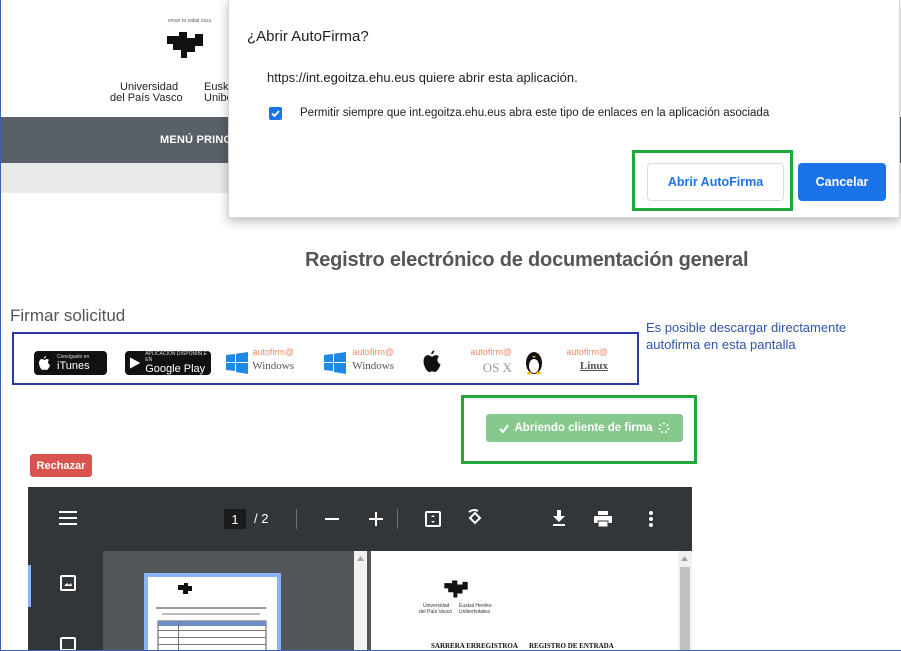  What do you see at coordinates (211, 617) in the screenshot?
I see `thumbnail-content` at bounding box center [211, 617].